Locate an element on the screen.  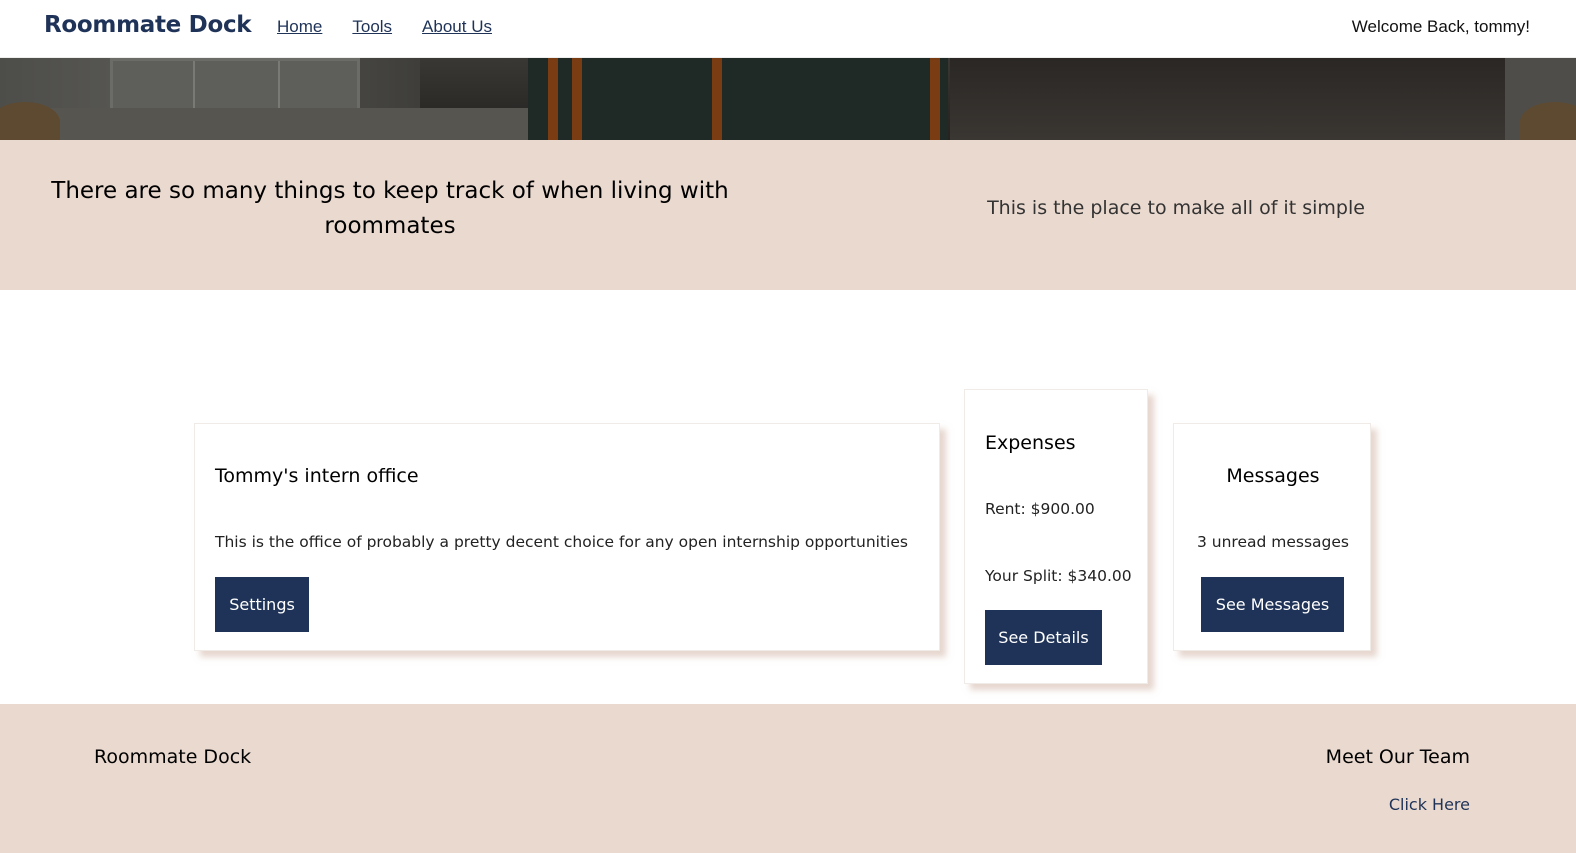
hero-chair is located at coordinates (738, 99).